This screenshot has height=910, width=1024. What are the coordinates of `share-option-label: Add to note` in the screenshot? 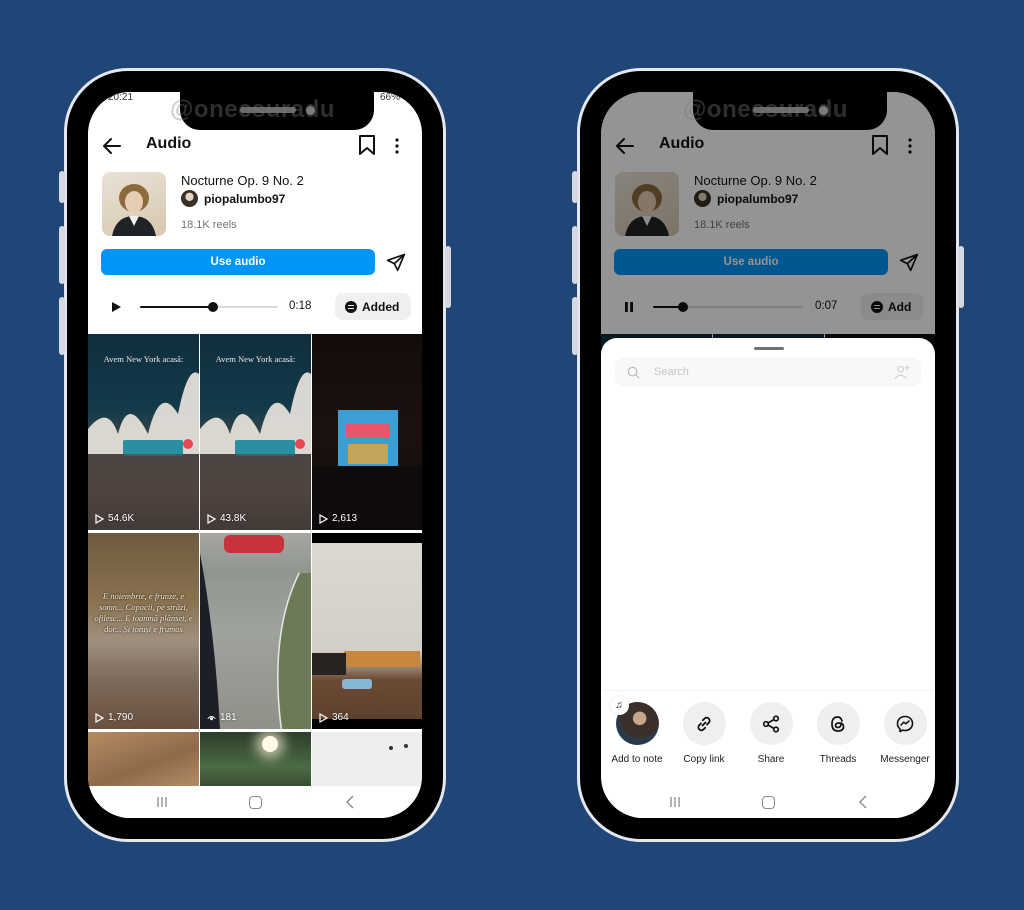 It's located at (637, 759).